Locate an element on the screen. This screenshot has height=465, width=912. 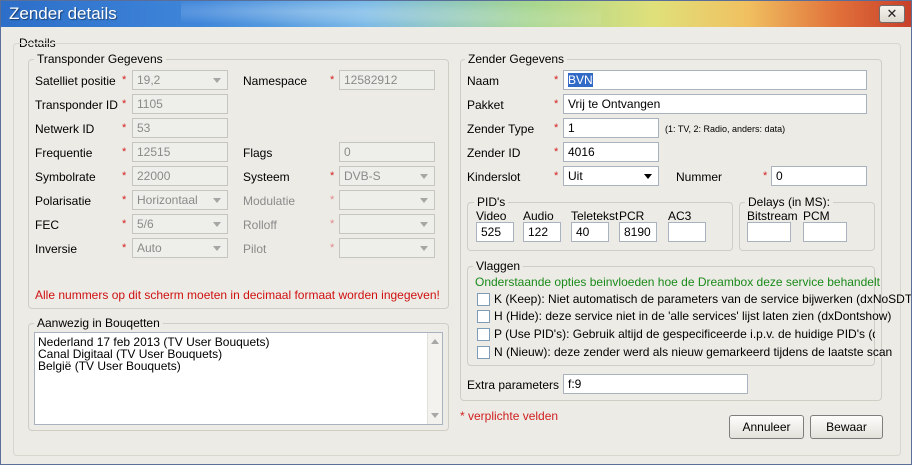
polarisatie-select: Horizontaal is located at coordinates (180, 200).